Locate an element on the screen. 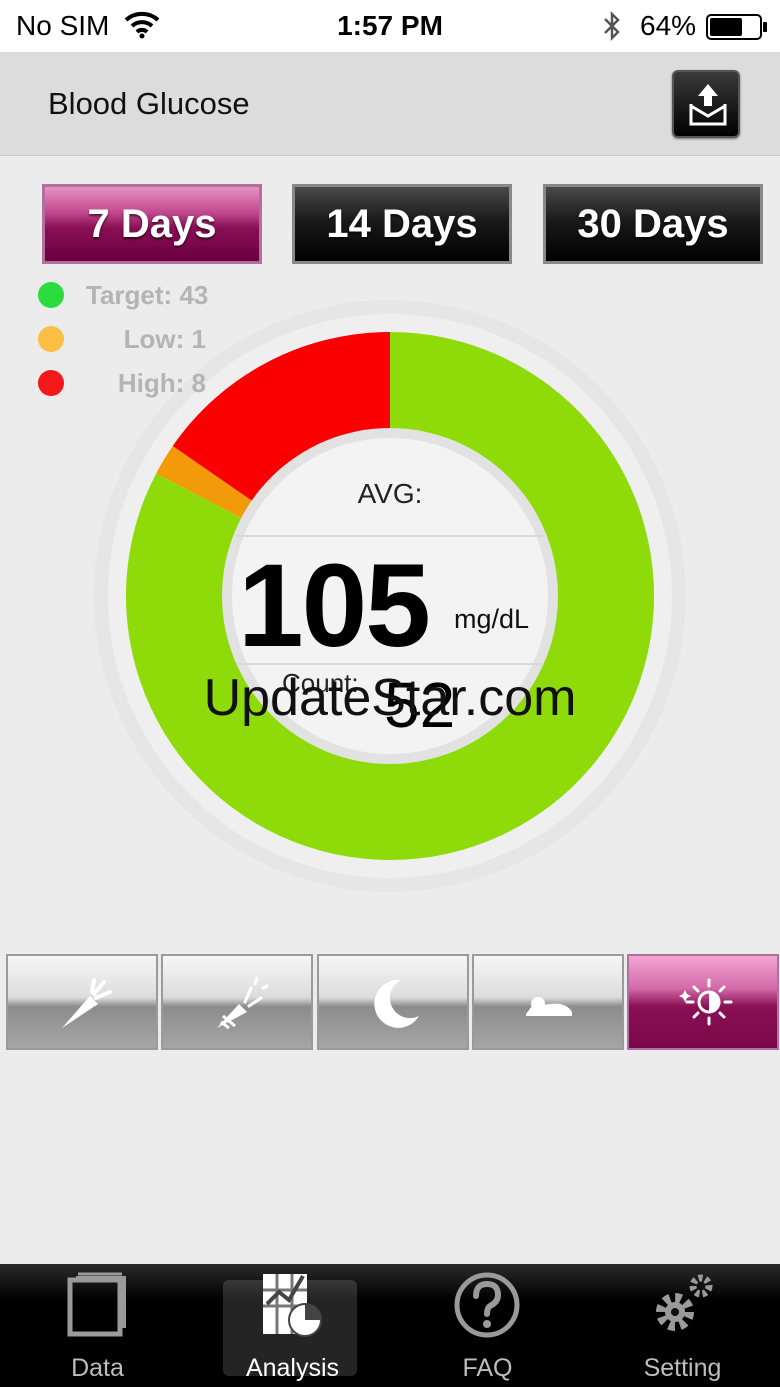 The image size is (780, 1387). gears-icon is located at coordinates (684, 1302).